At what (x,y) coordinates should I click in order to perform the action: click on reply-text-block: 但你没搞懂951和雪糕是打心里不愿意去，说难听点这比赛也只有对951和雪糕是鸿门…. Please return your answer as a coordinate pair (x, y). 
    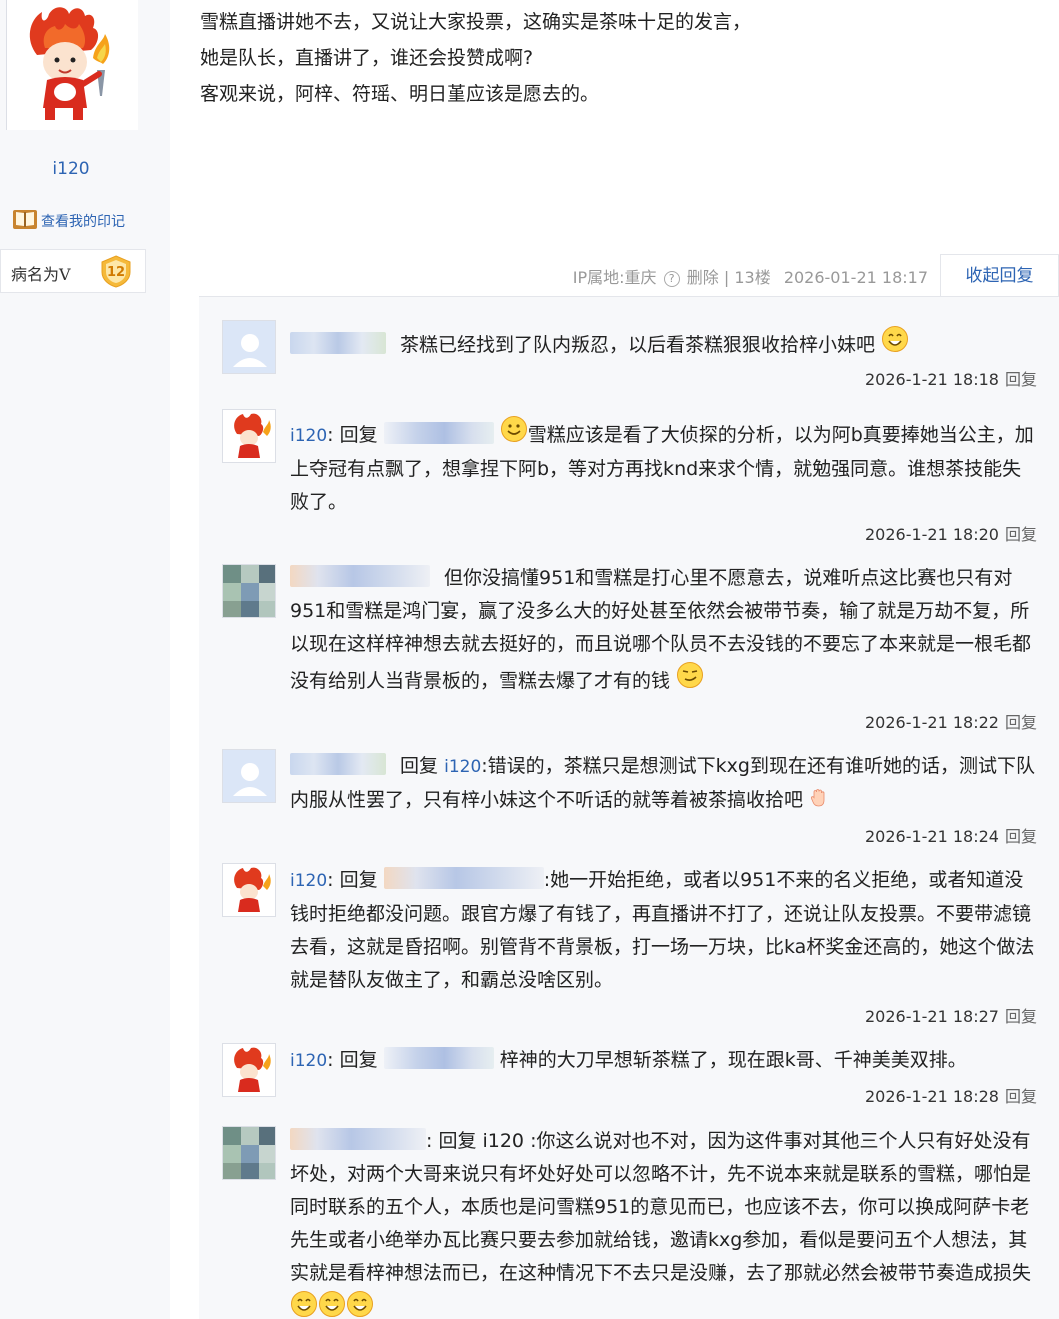
    Looking at the image, I should click on (665, 630).